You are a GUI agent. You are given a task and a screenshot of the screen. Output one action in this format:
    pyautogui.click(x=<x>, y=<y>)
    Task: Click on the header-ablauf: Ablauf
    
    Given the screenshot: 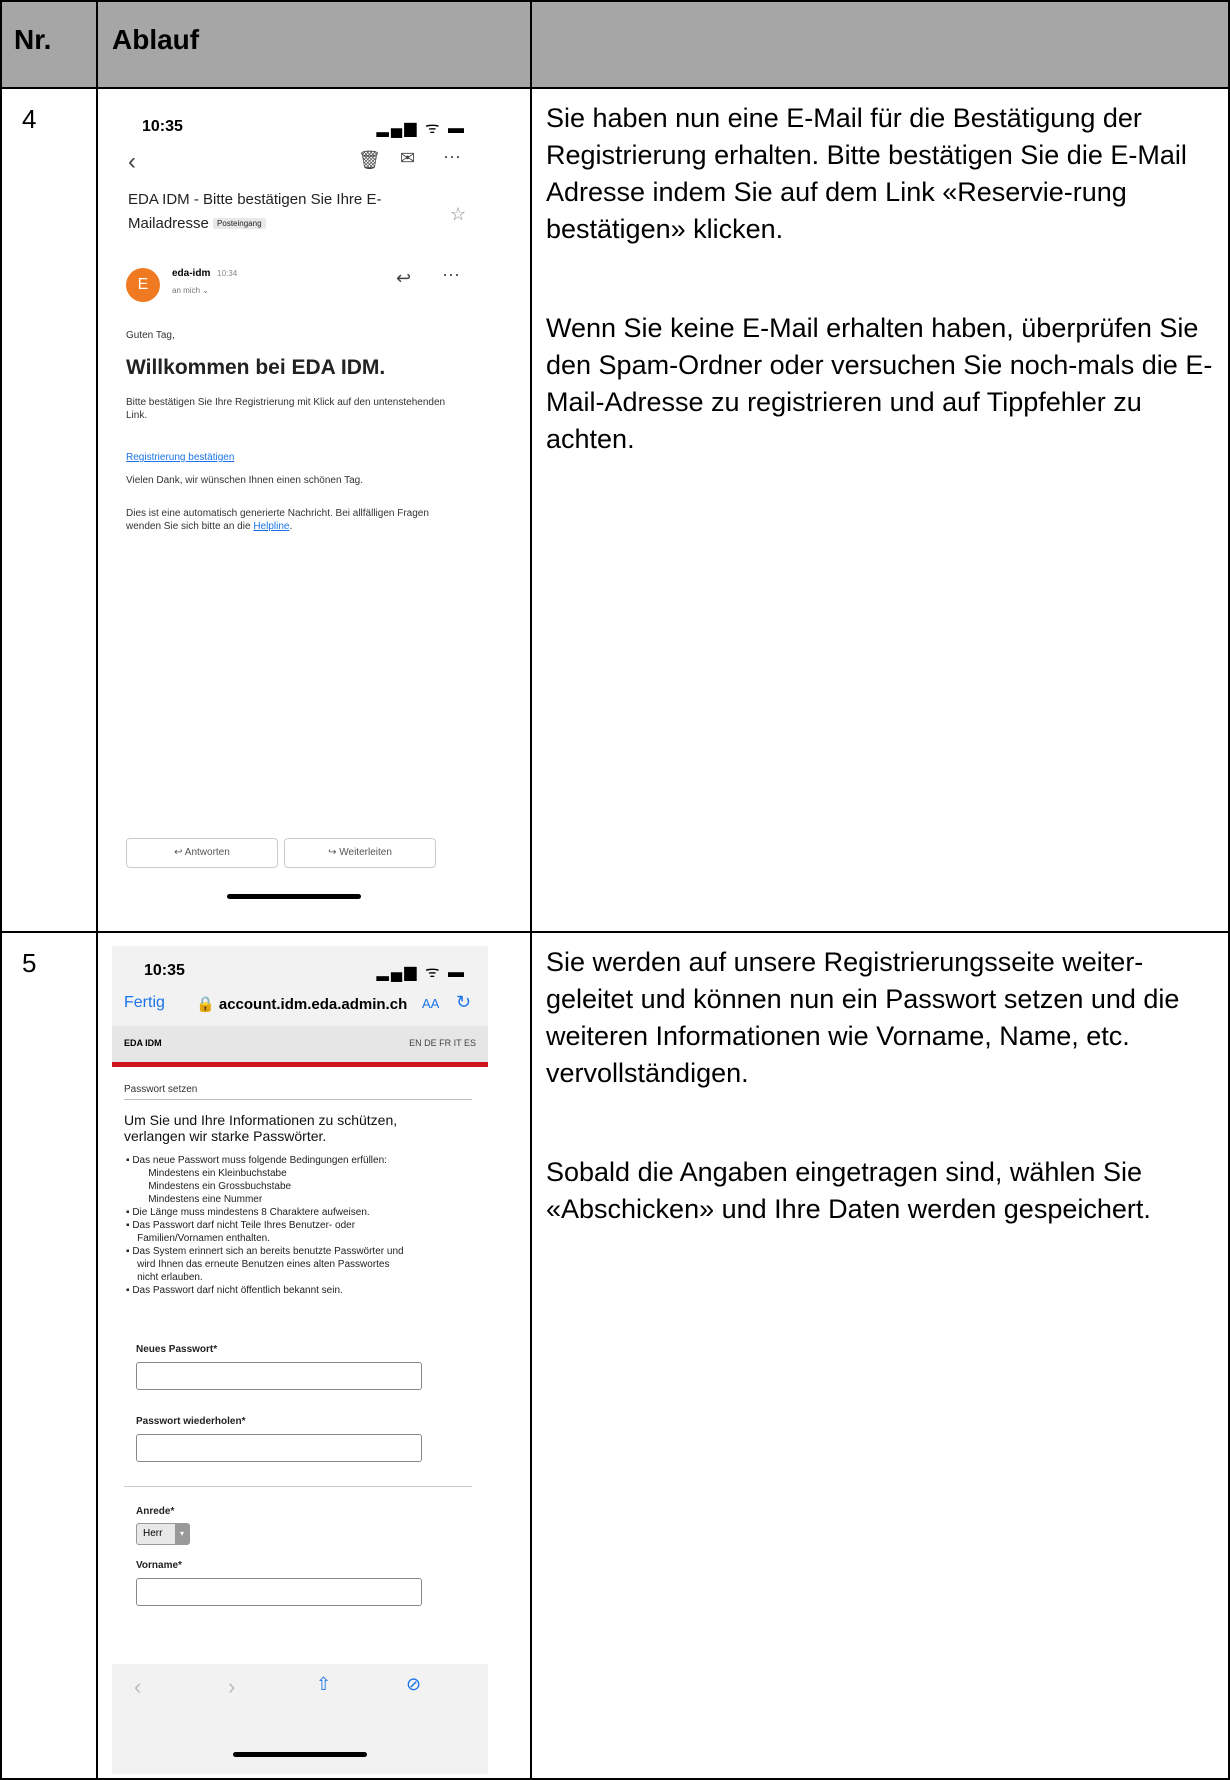 What is the action you would take?
    pyautogui.click(x=156, y=39)
    